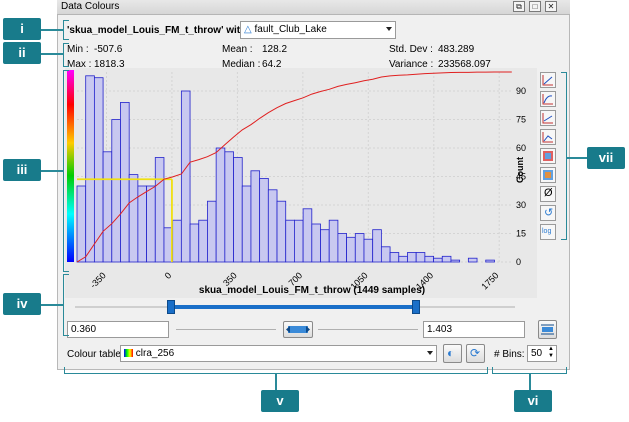  I want to click on fit-range-icon, so click(298, 329).